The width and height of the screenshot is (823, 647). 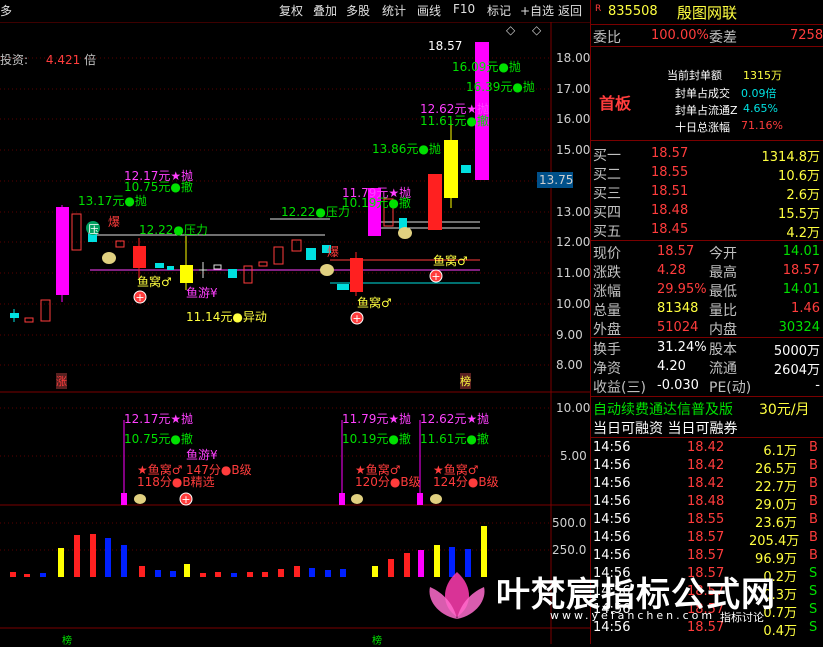 I want to click on tick-side: S, so click(x=813, y=573).